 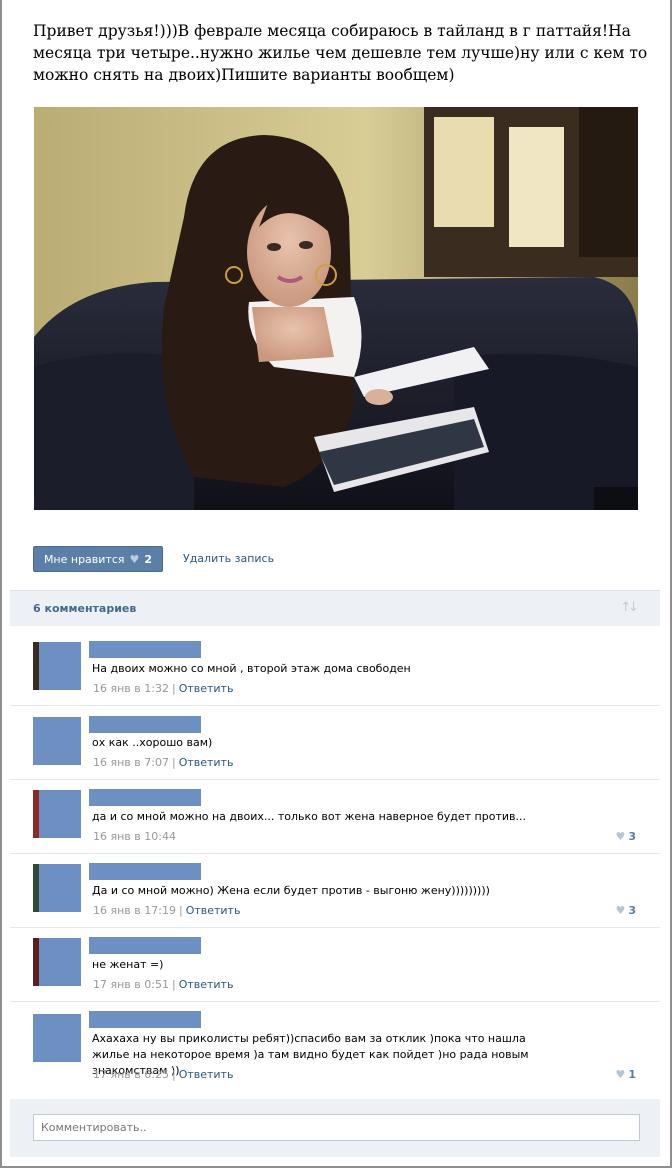 I want to click on comment-meta: 16 янв в 1:32 | Ответить, so click(x=163, y=688).